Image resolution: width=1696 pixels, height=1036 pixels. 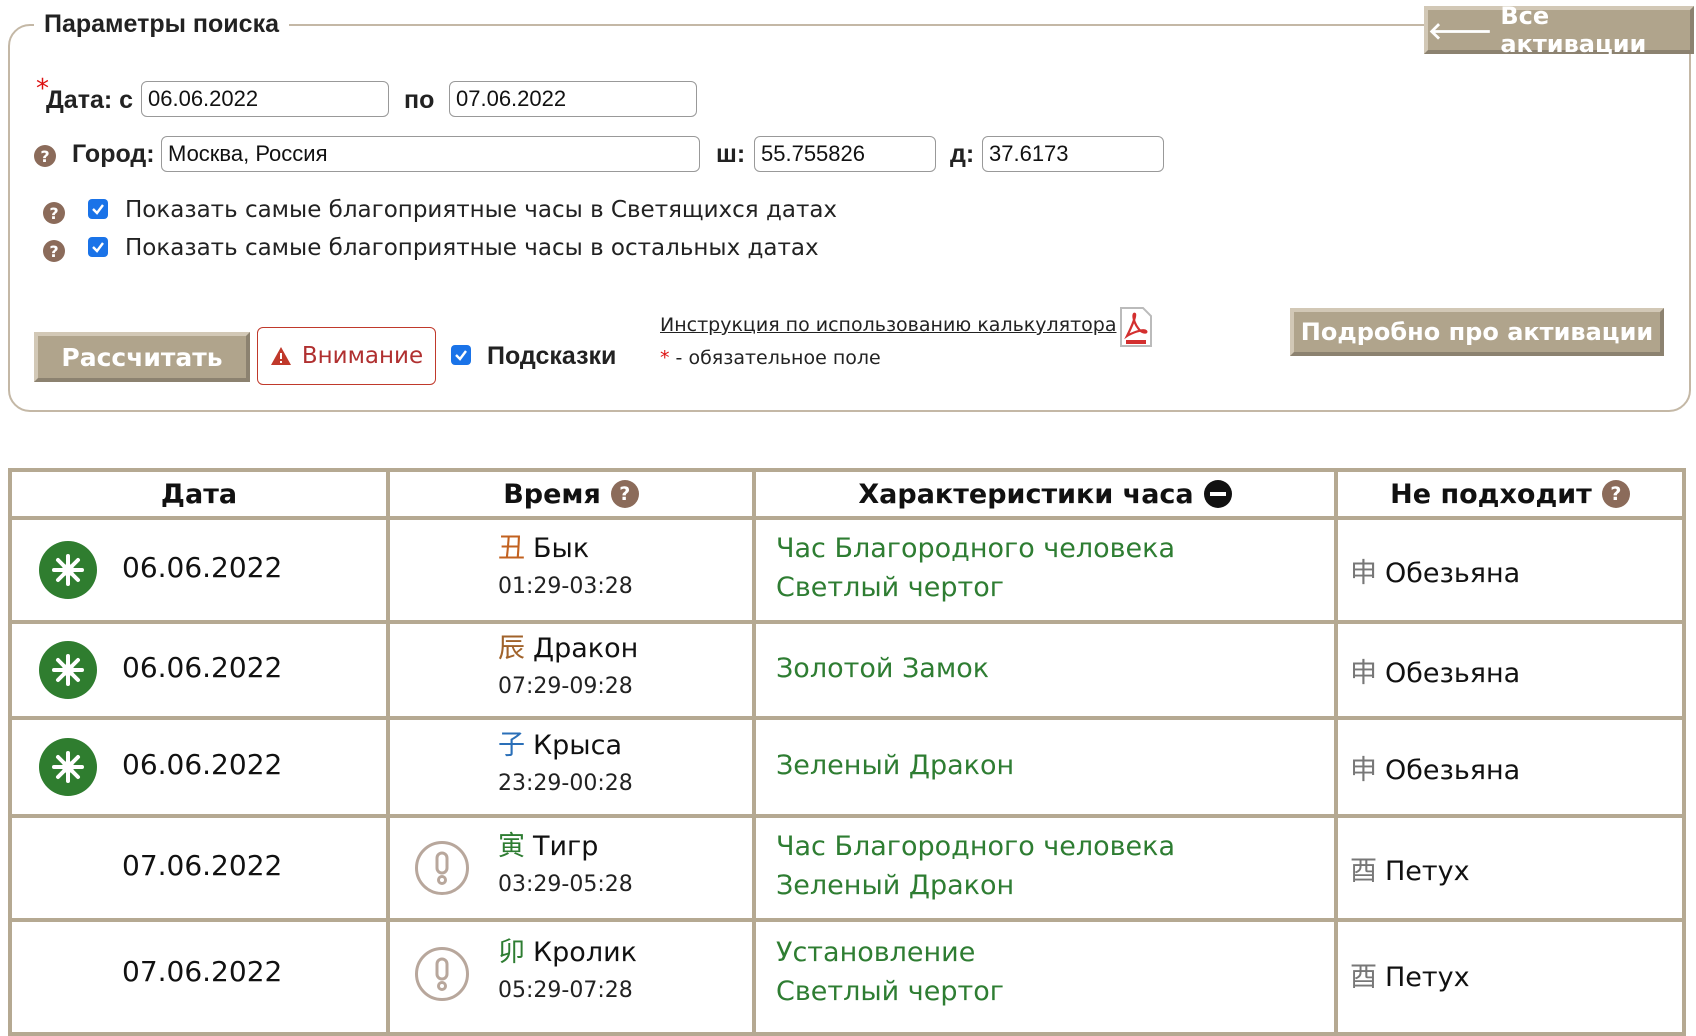 I want to click on other-checkbox, so click(x=98, y=247).